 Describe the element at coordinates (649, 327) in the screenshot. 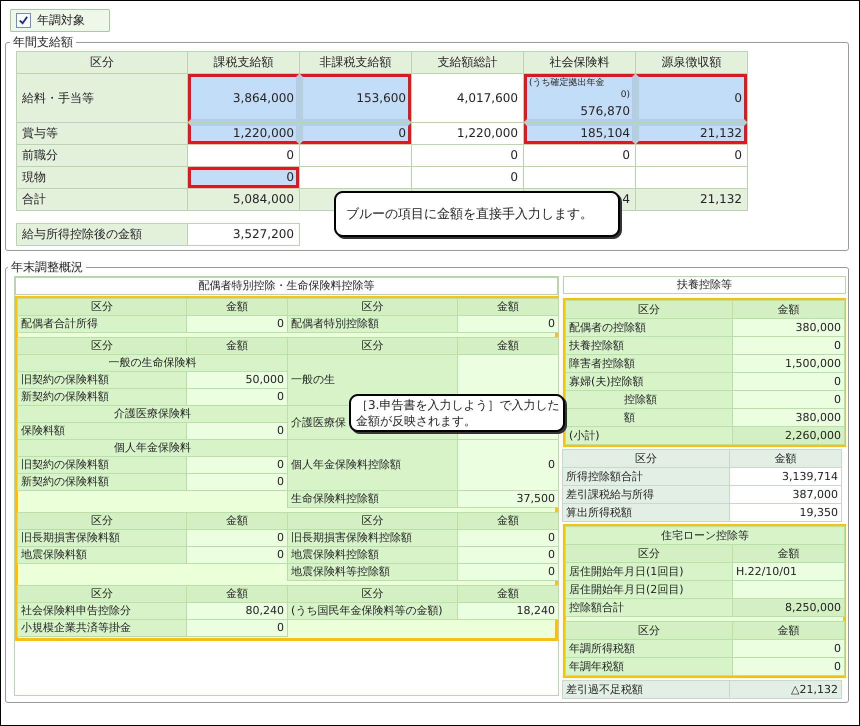

I see `row-label: 配偶者の控除額` at that location.